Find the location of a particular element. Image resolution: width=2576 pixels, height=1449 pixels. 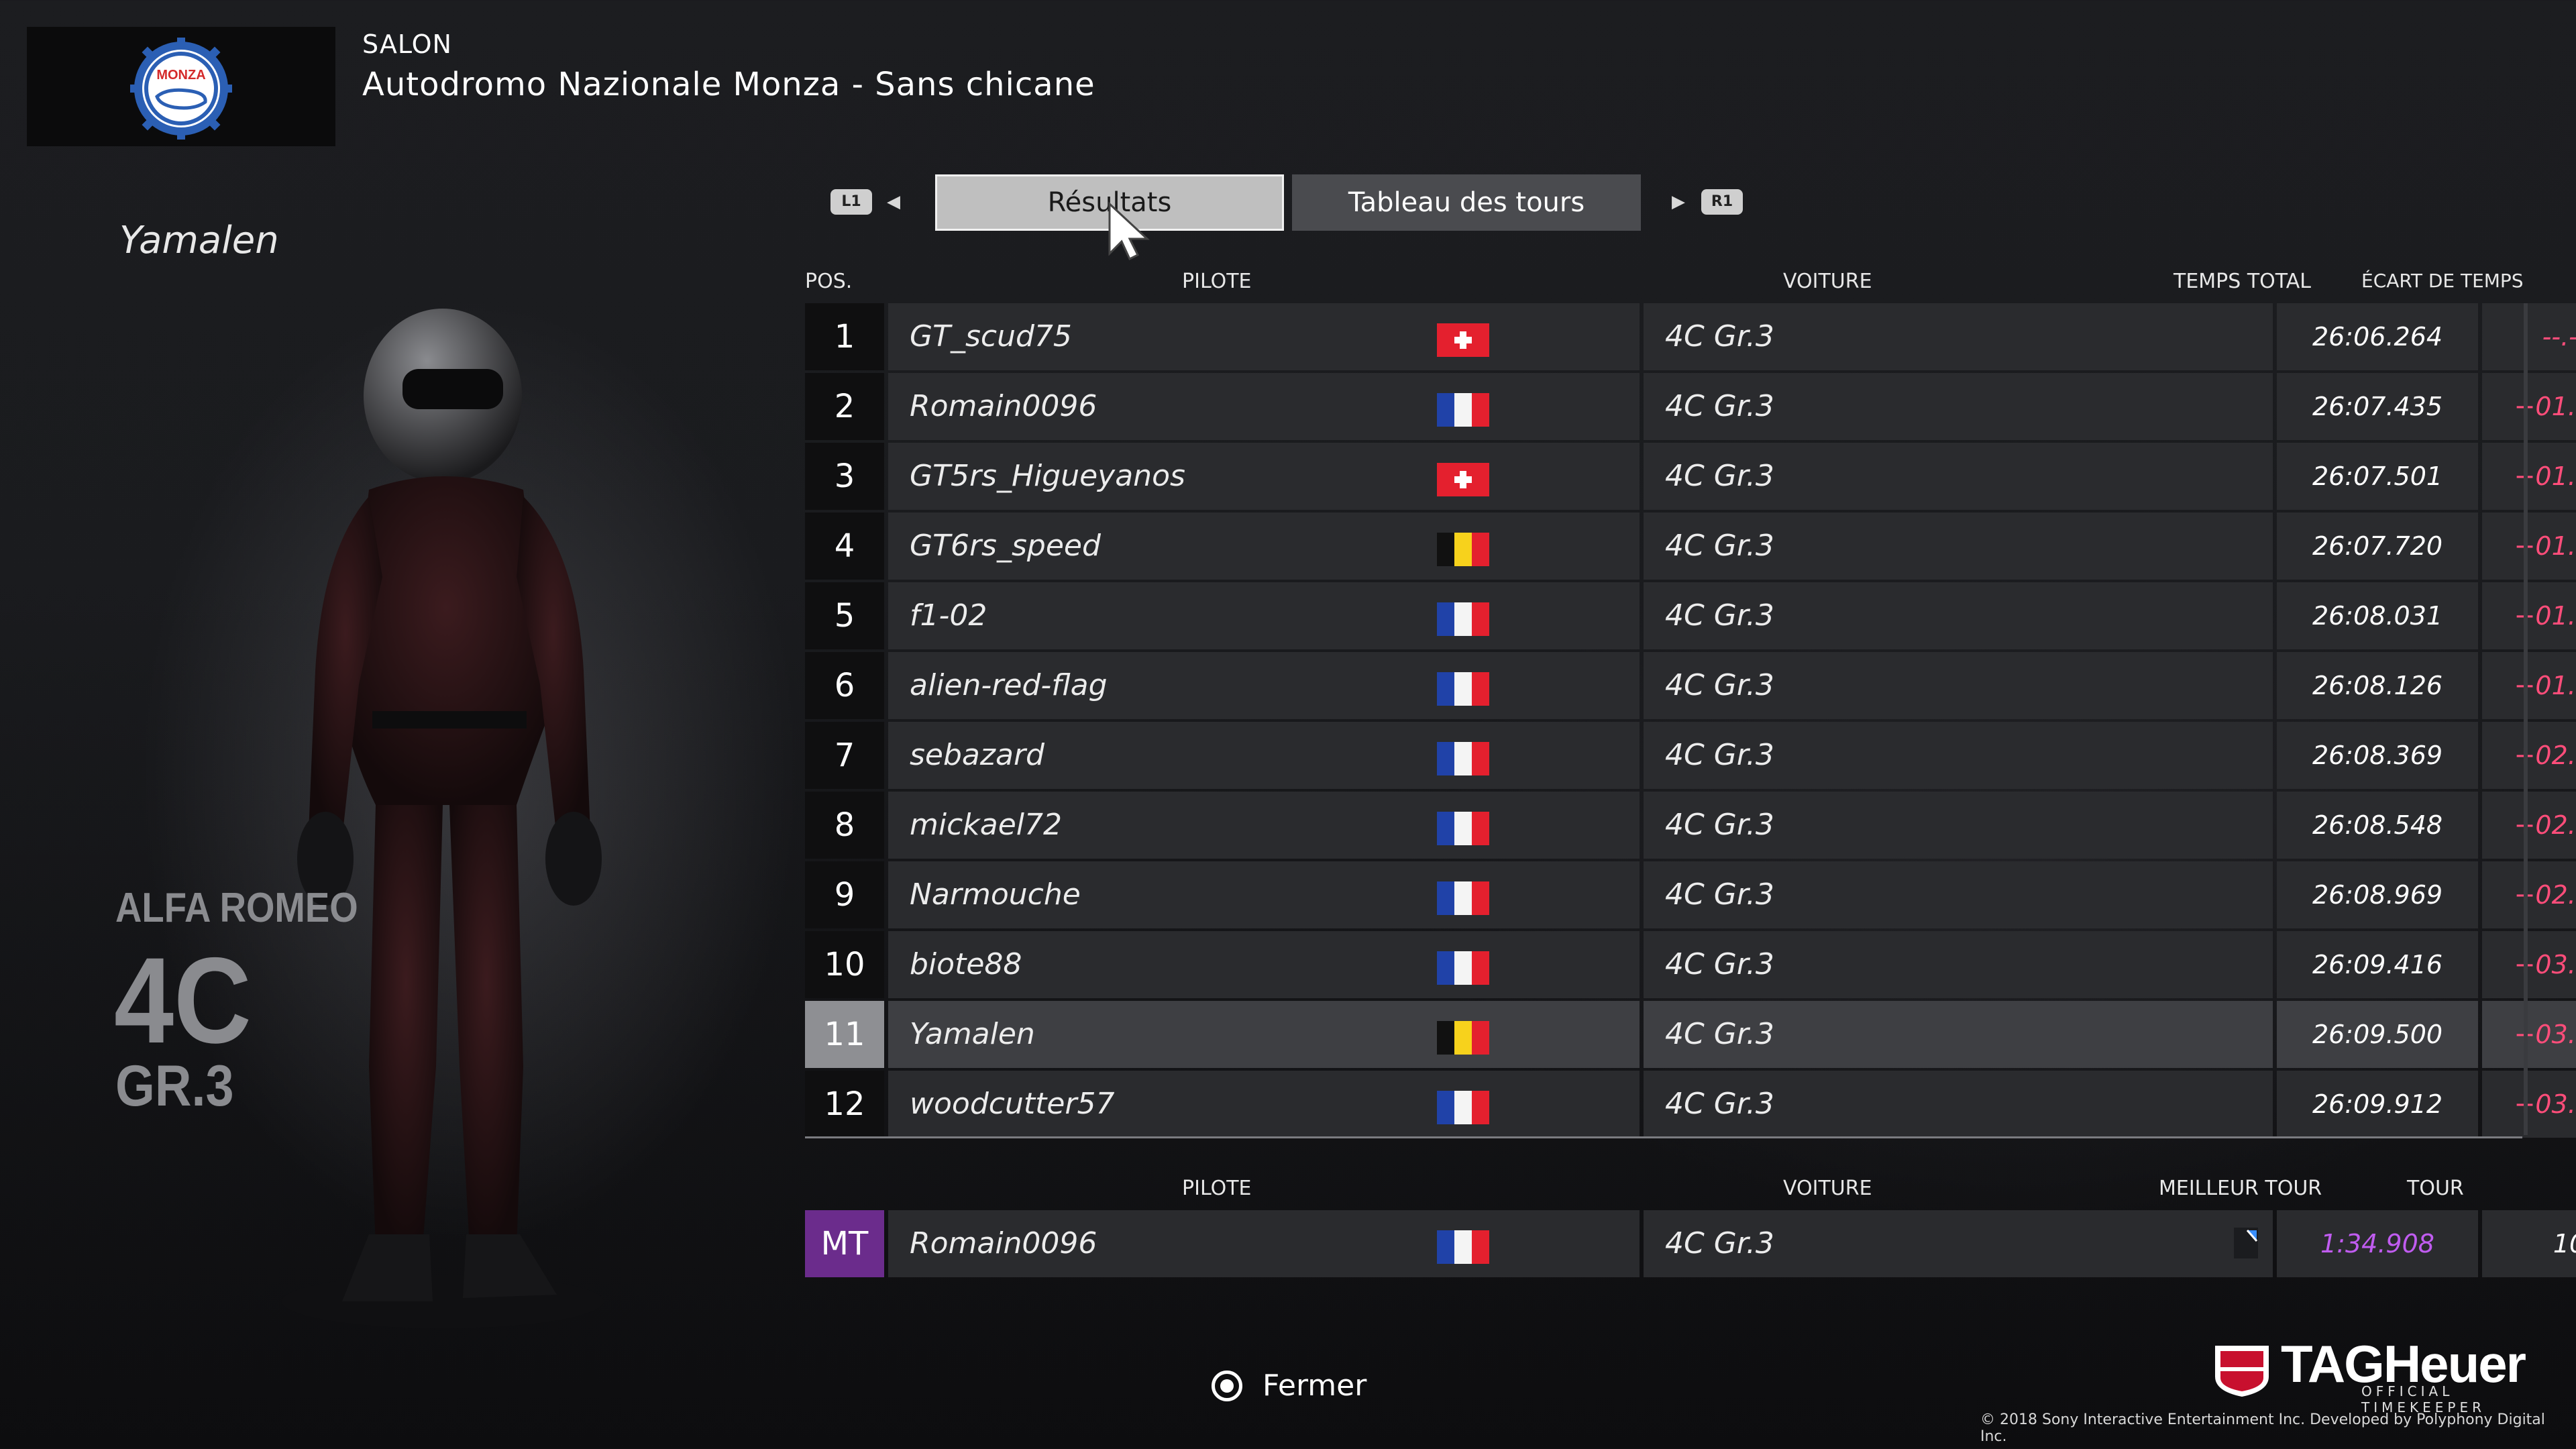

pilot-cell: Yamalen is located at coordinates (1264, 1034).